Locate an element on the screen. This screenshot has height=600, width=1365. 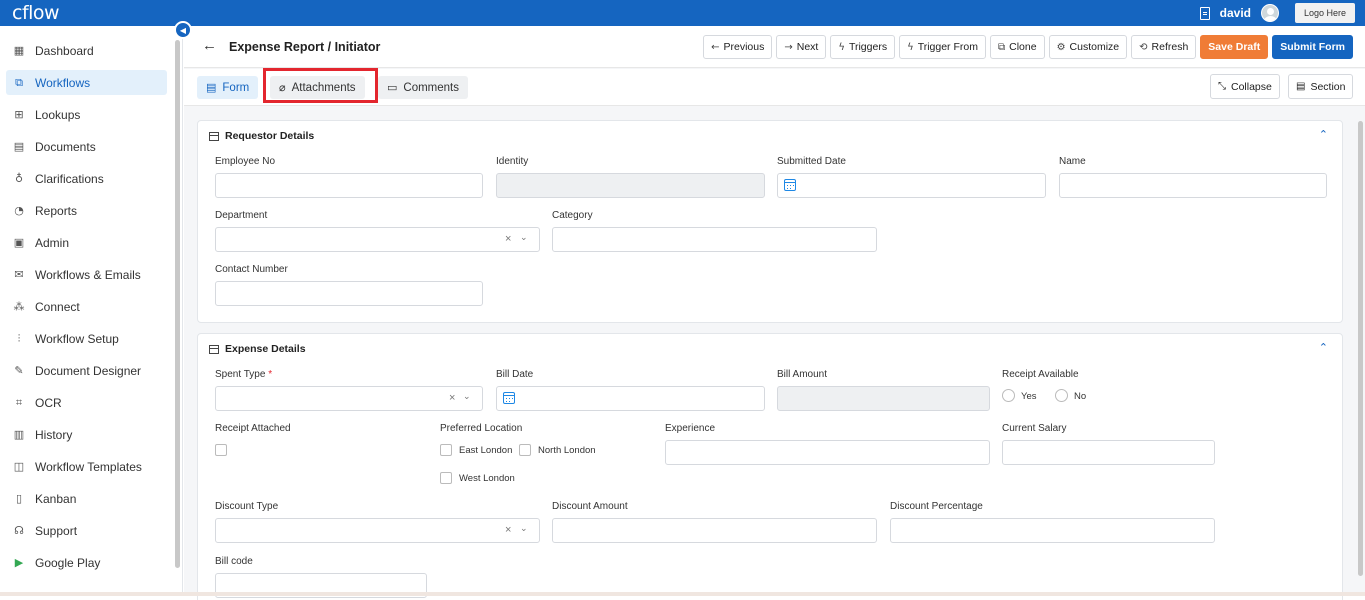
sidebar-item-ocr: ⌗ OCR is located at coordinates (86, 402).